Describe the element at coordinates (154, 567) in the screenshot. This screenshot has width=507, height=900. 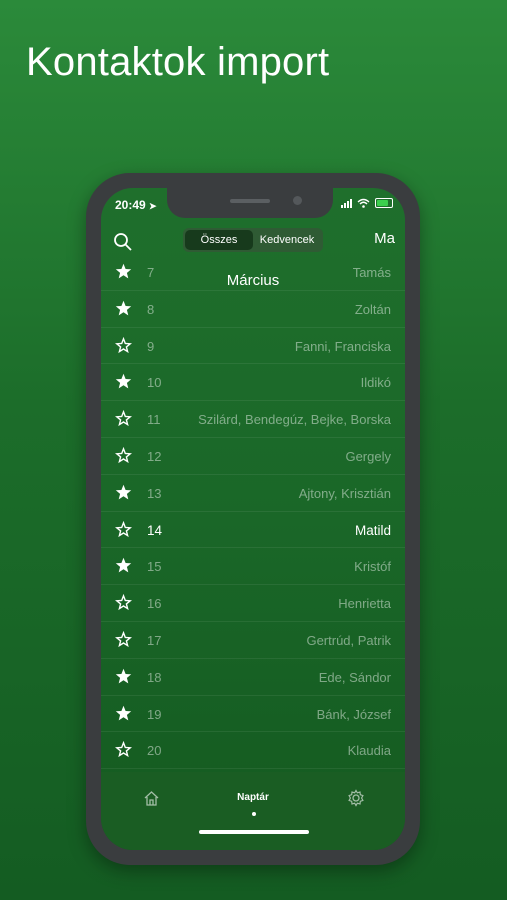
I see `day-number: 15` at that location.